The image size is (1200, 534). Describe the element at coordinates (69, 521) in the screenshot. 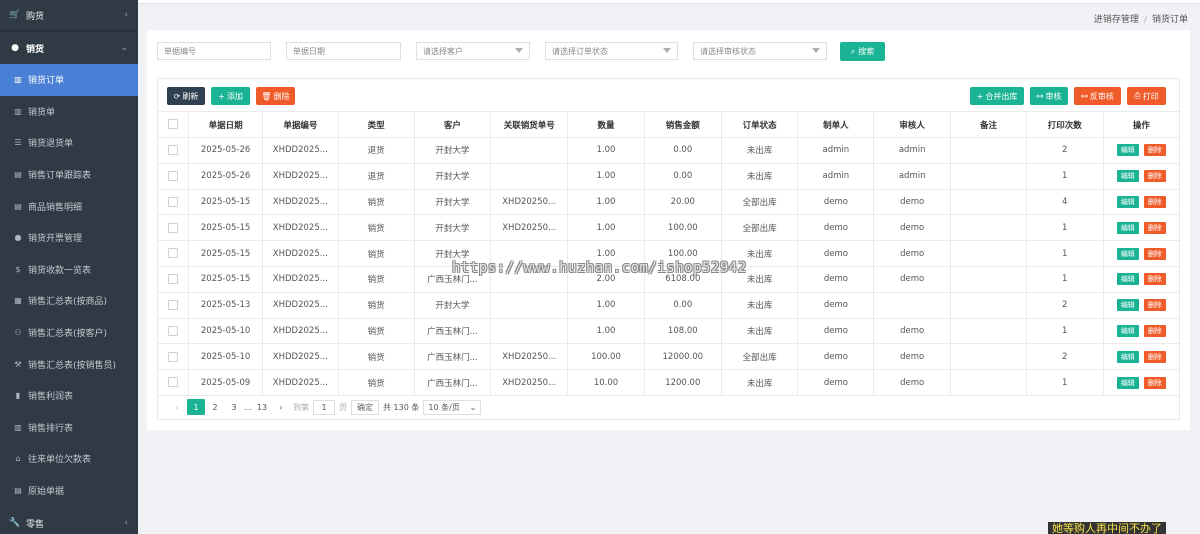

I see `sidebar-group-retail: 🔧 零售 ‹` at that location.